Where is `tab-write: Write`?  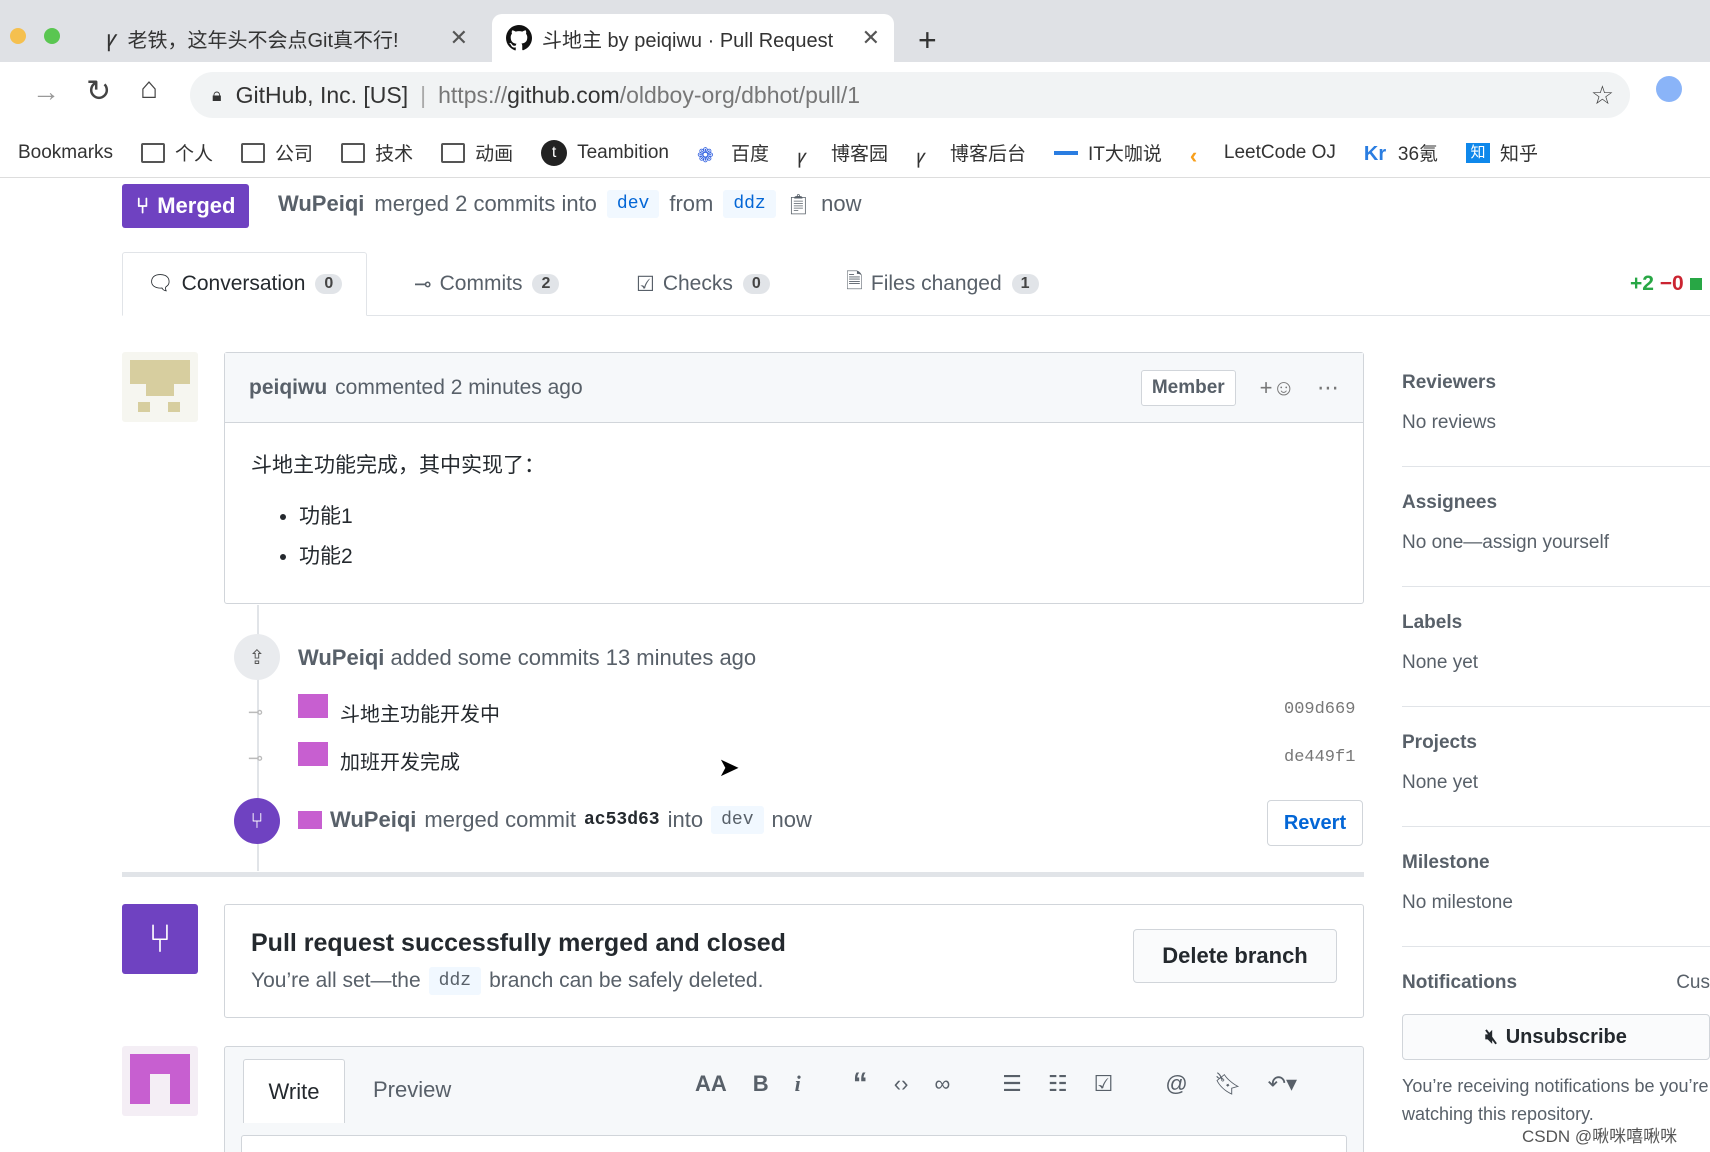 tab-write: Write is located at coordinates (294, 1091).